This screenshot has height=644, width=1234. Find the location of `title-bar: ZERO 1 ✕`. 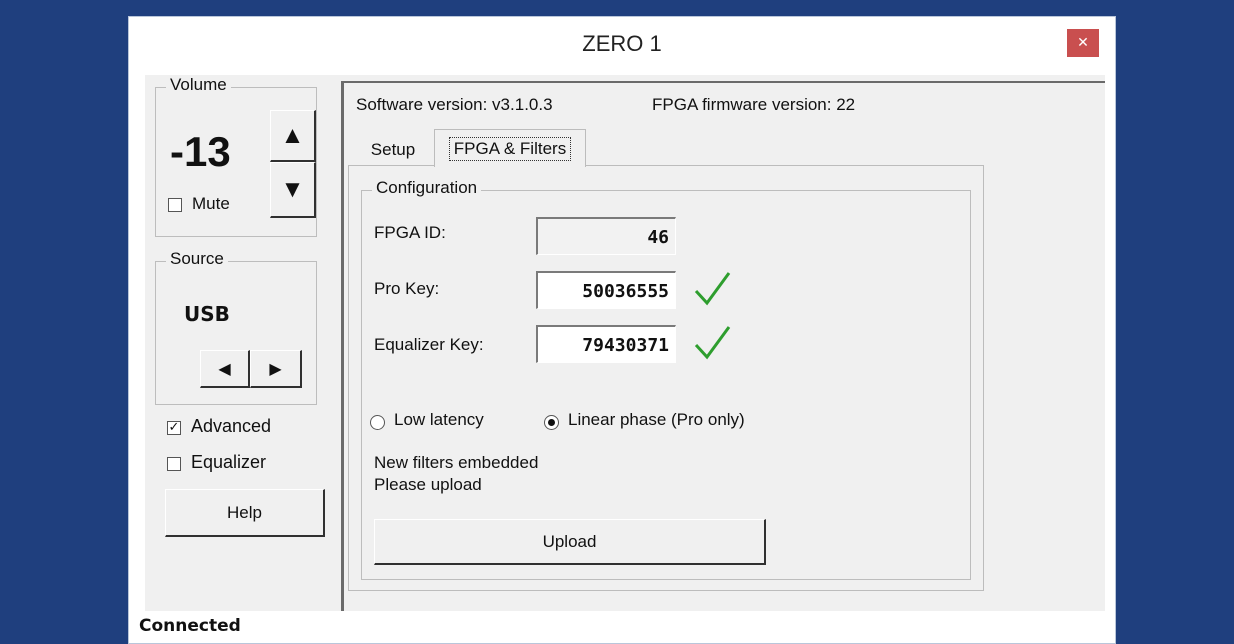

title-bar: ZERO 1 ✕ is located at coordinates (622, 47).